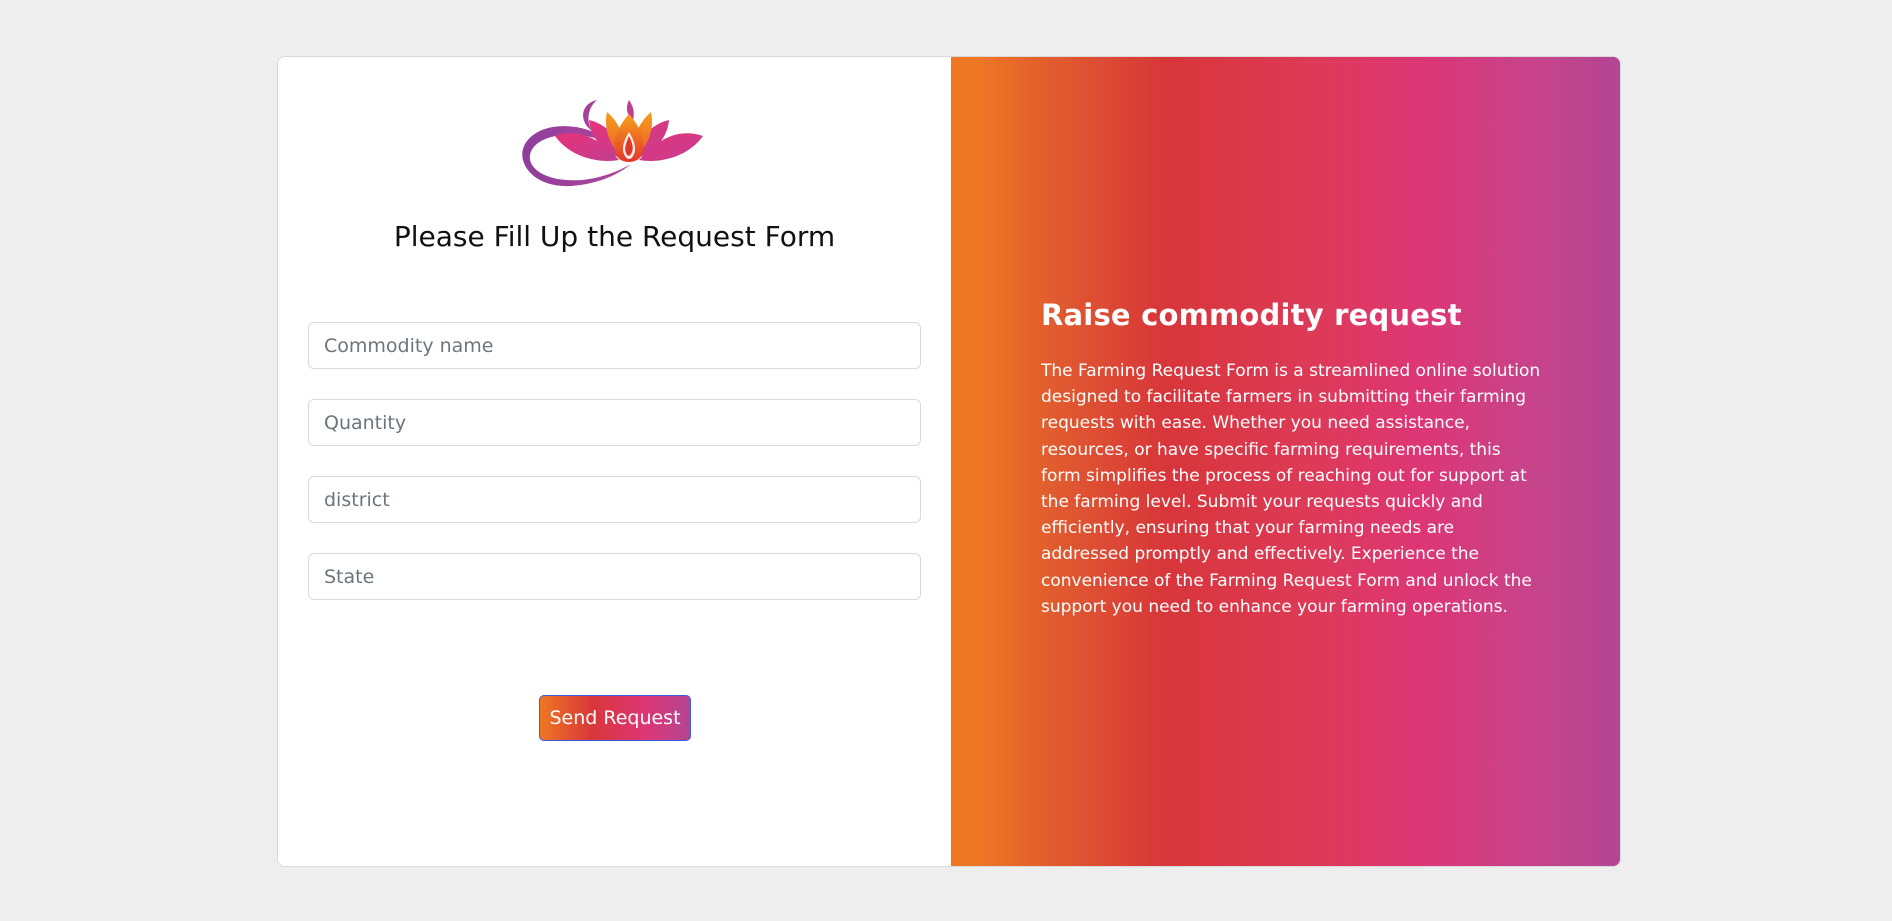 The image size is (1892, 921). What do you see at coordinates (614, 422) in the screenshot?
I see `quantity-input` at bounding box center [614, 422].